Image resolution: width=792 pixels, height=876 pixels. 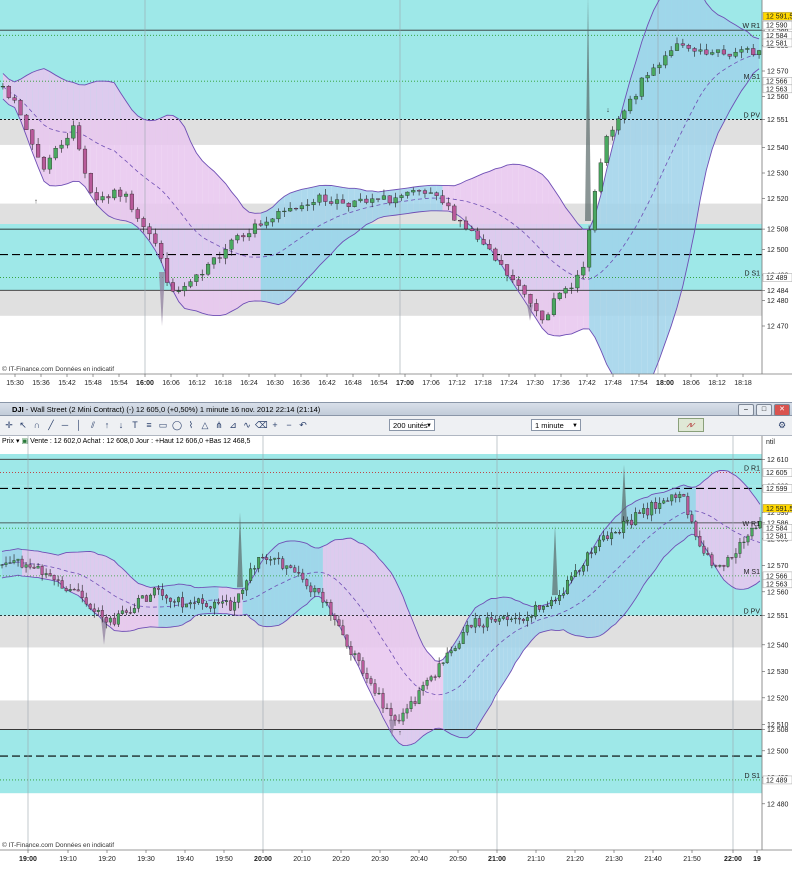 What do you see at coordinates (145, 383) in the screenshot?
I see `x-tick-label: 16:00` at bounding box center [145, 383].